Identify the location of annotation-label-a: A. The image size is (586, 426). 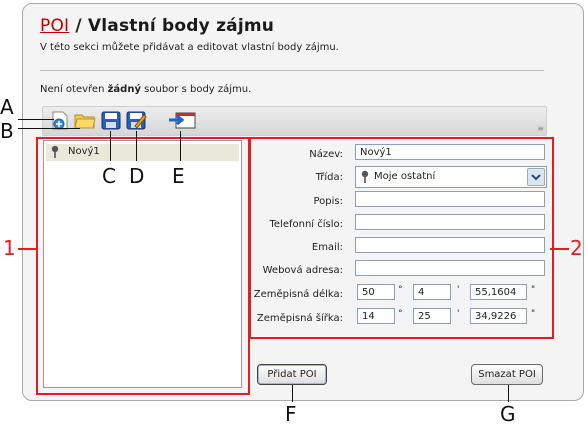
(7, 107).